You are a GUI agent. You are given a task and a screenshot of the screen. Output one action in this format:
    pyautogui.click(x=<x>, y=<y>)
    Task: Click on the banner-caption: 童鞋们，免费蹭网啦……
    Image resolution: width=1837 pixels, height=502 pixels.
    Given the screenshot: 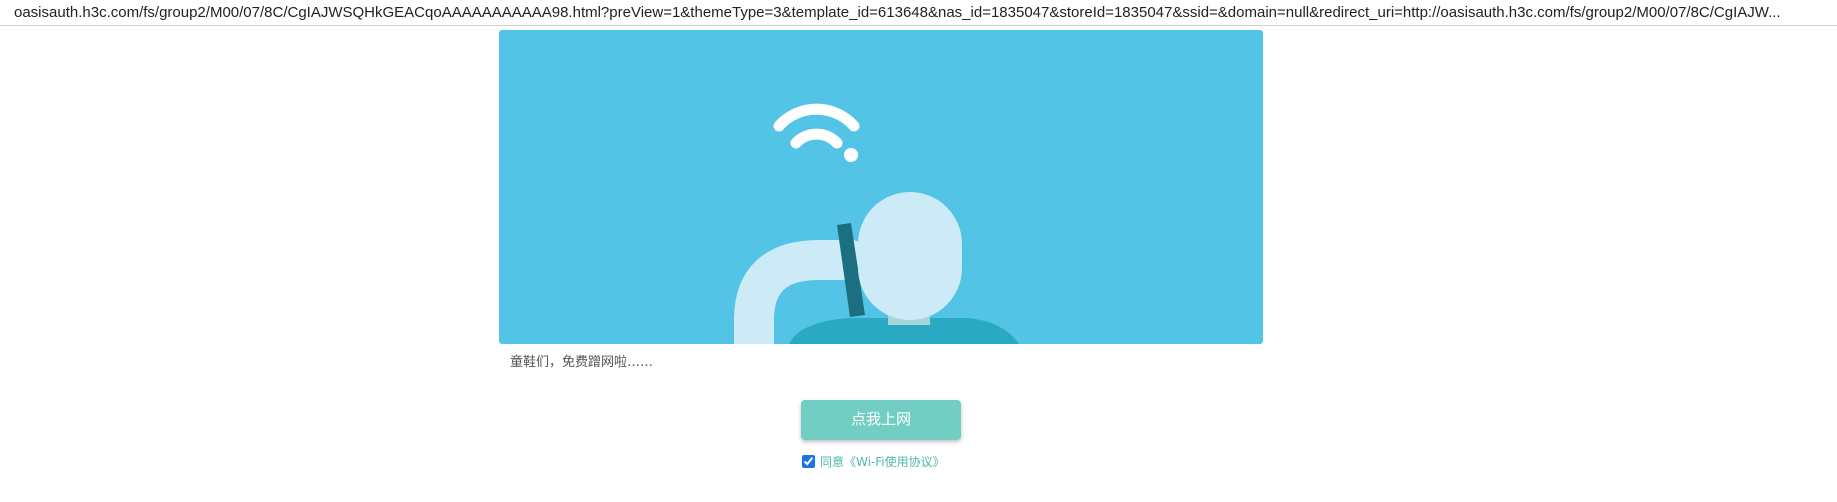 What is the action you would take?
    pyautogui.click(x=582, y=362)
    